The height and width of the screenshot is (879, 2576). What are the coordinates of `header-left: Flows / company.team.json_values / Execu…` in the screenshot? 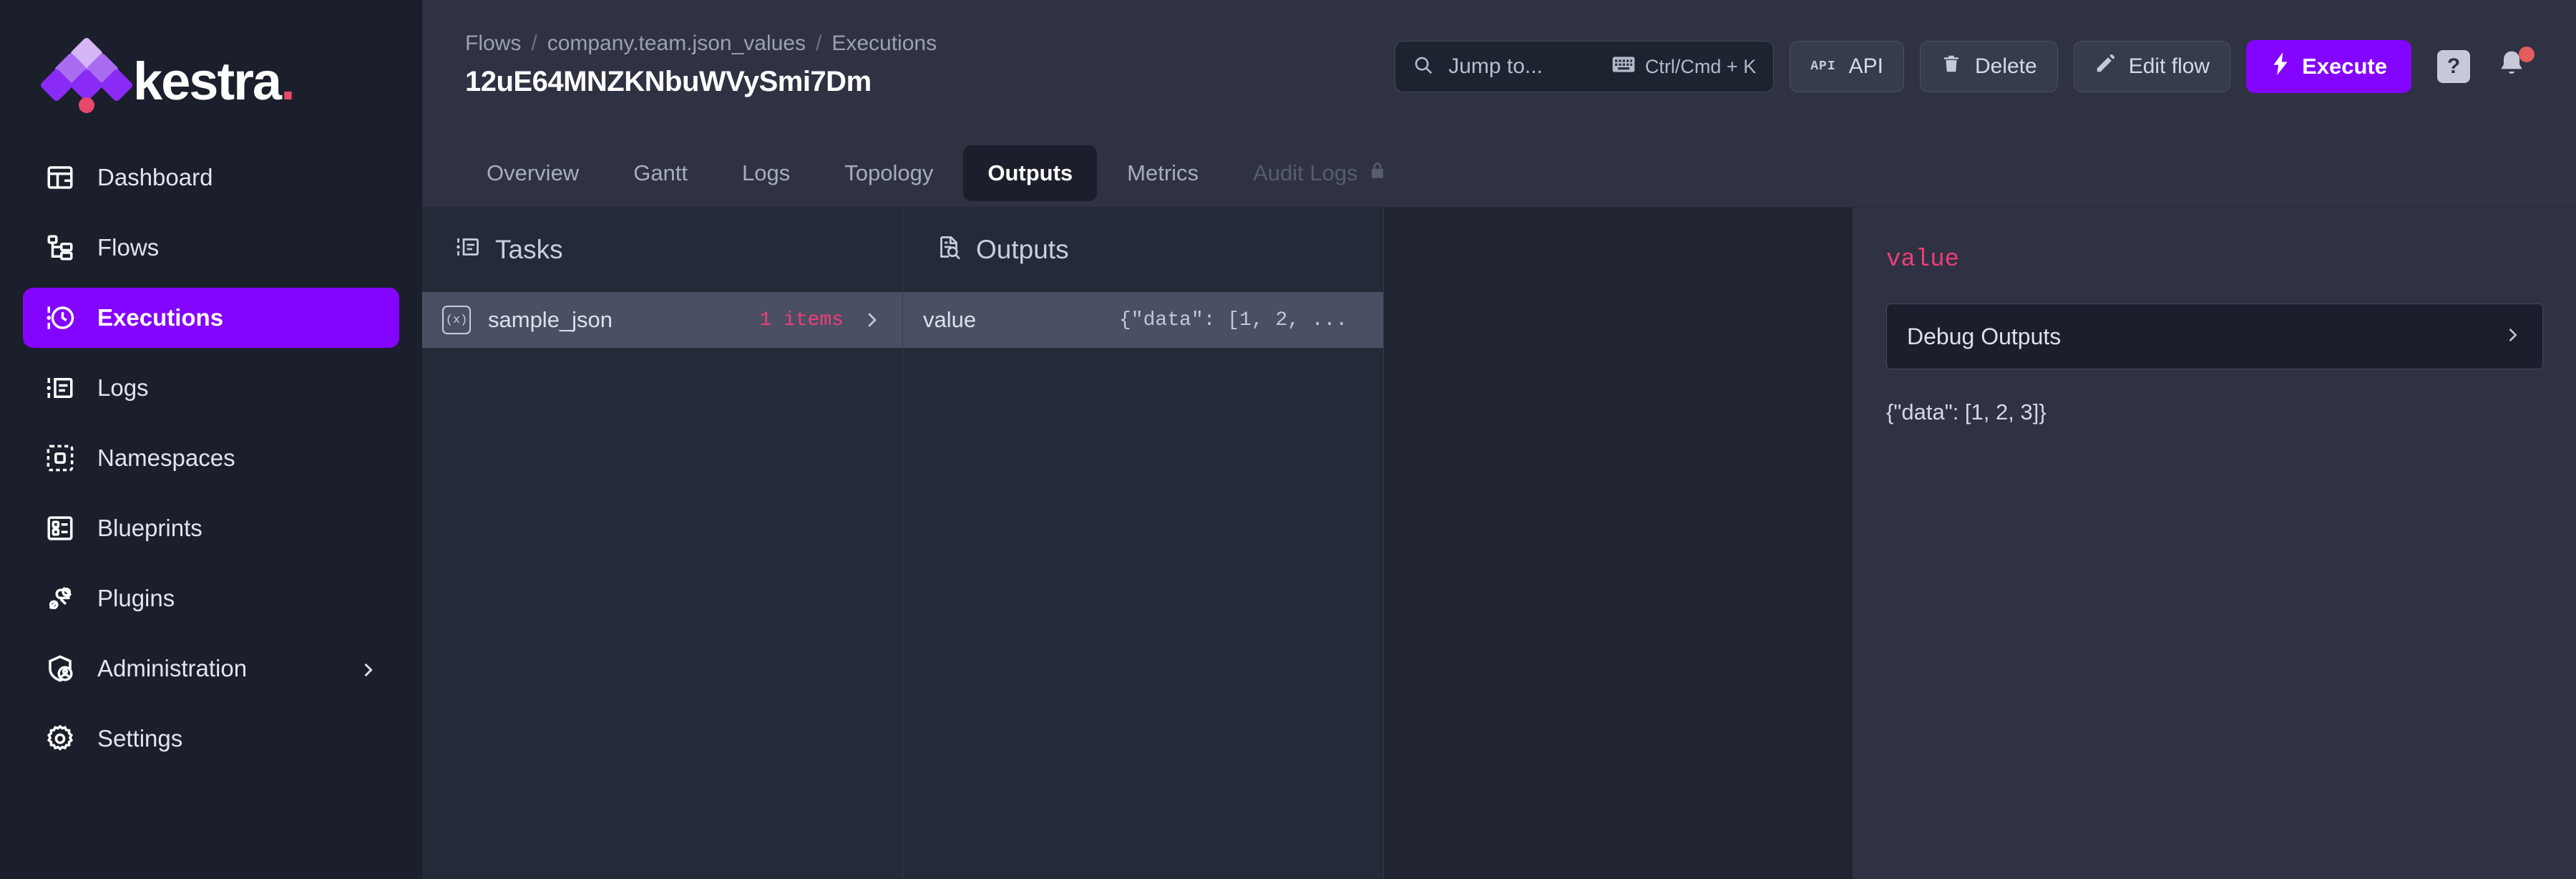 It's located at (701, 59).